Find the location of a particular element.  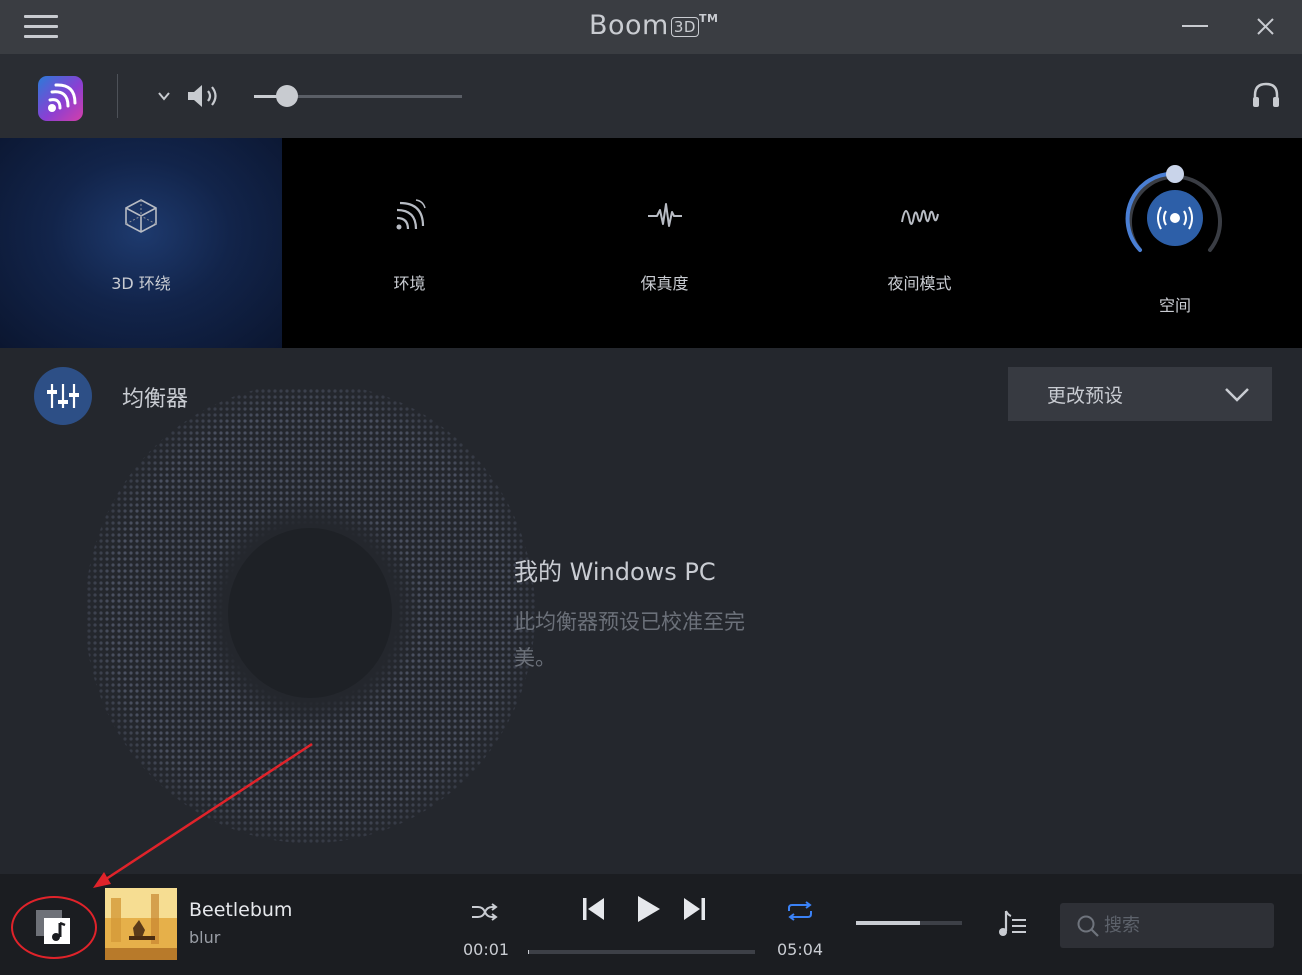

preset-dropdown-label: 更改预设 is located at coordinates (1085, 396).